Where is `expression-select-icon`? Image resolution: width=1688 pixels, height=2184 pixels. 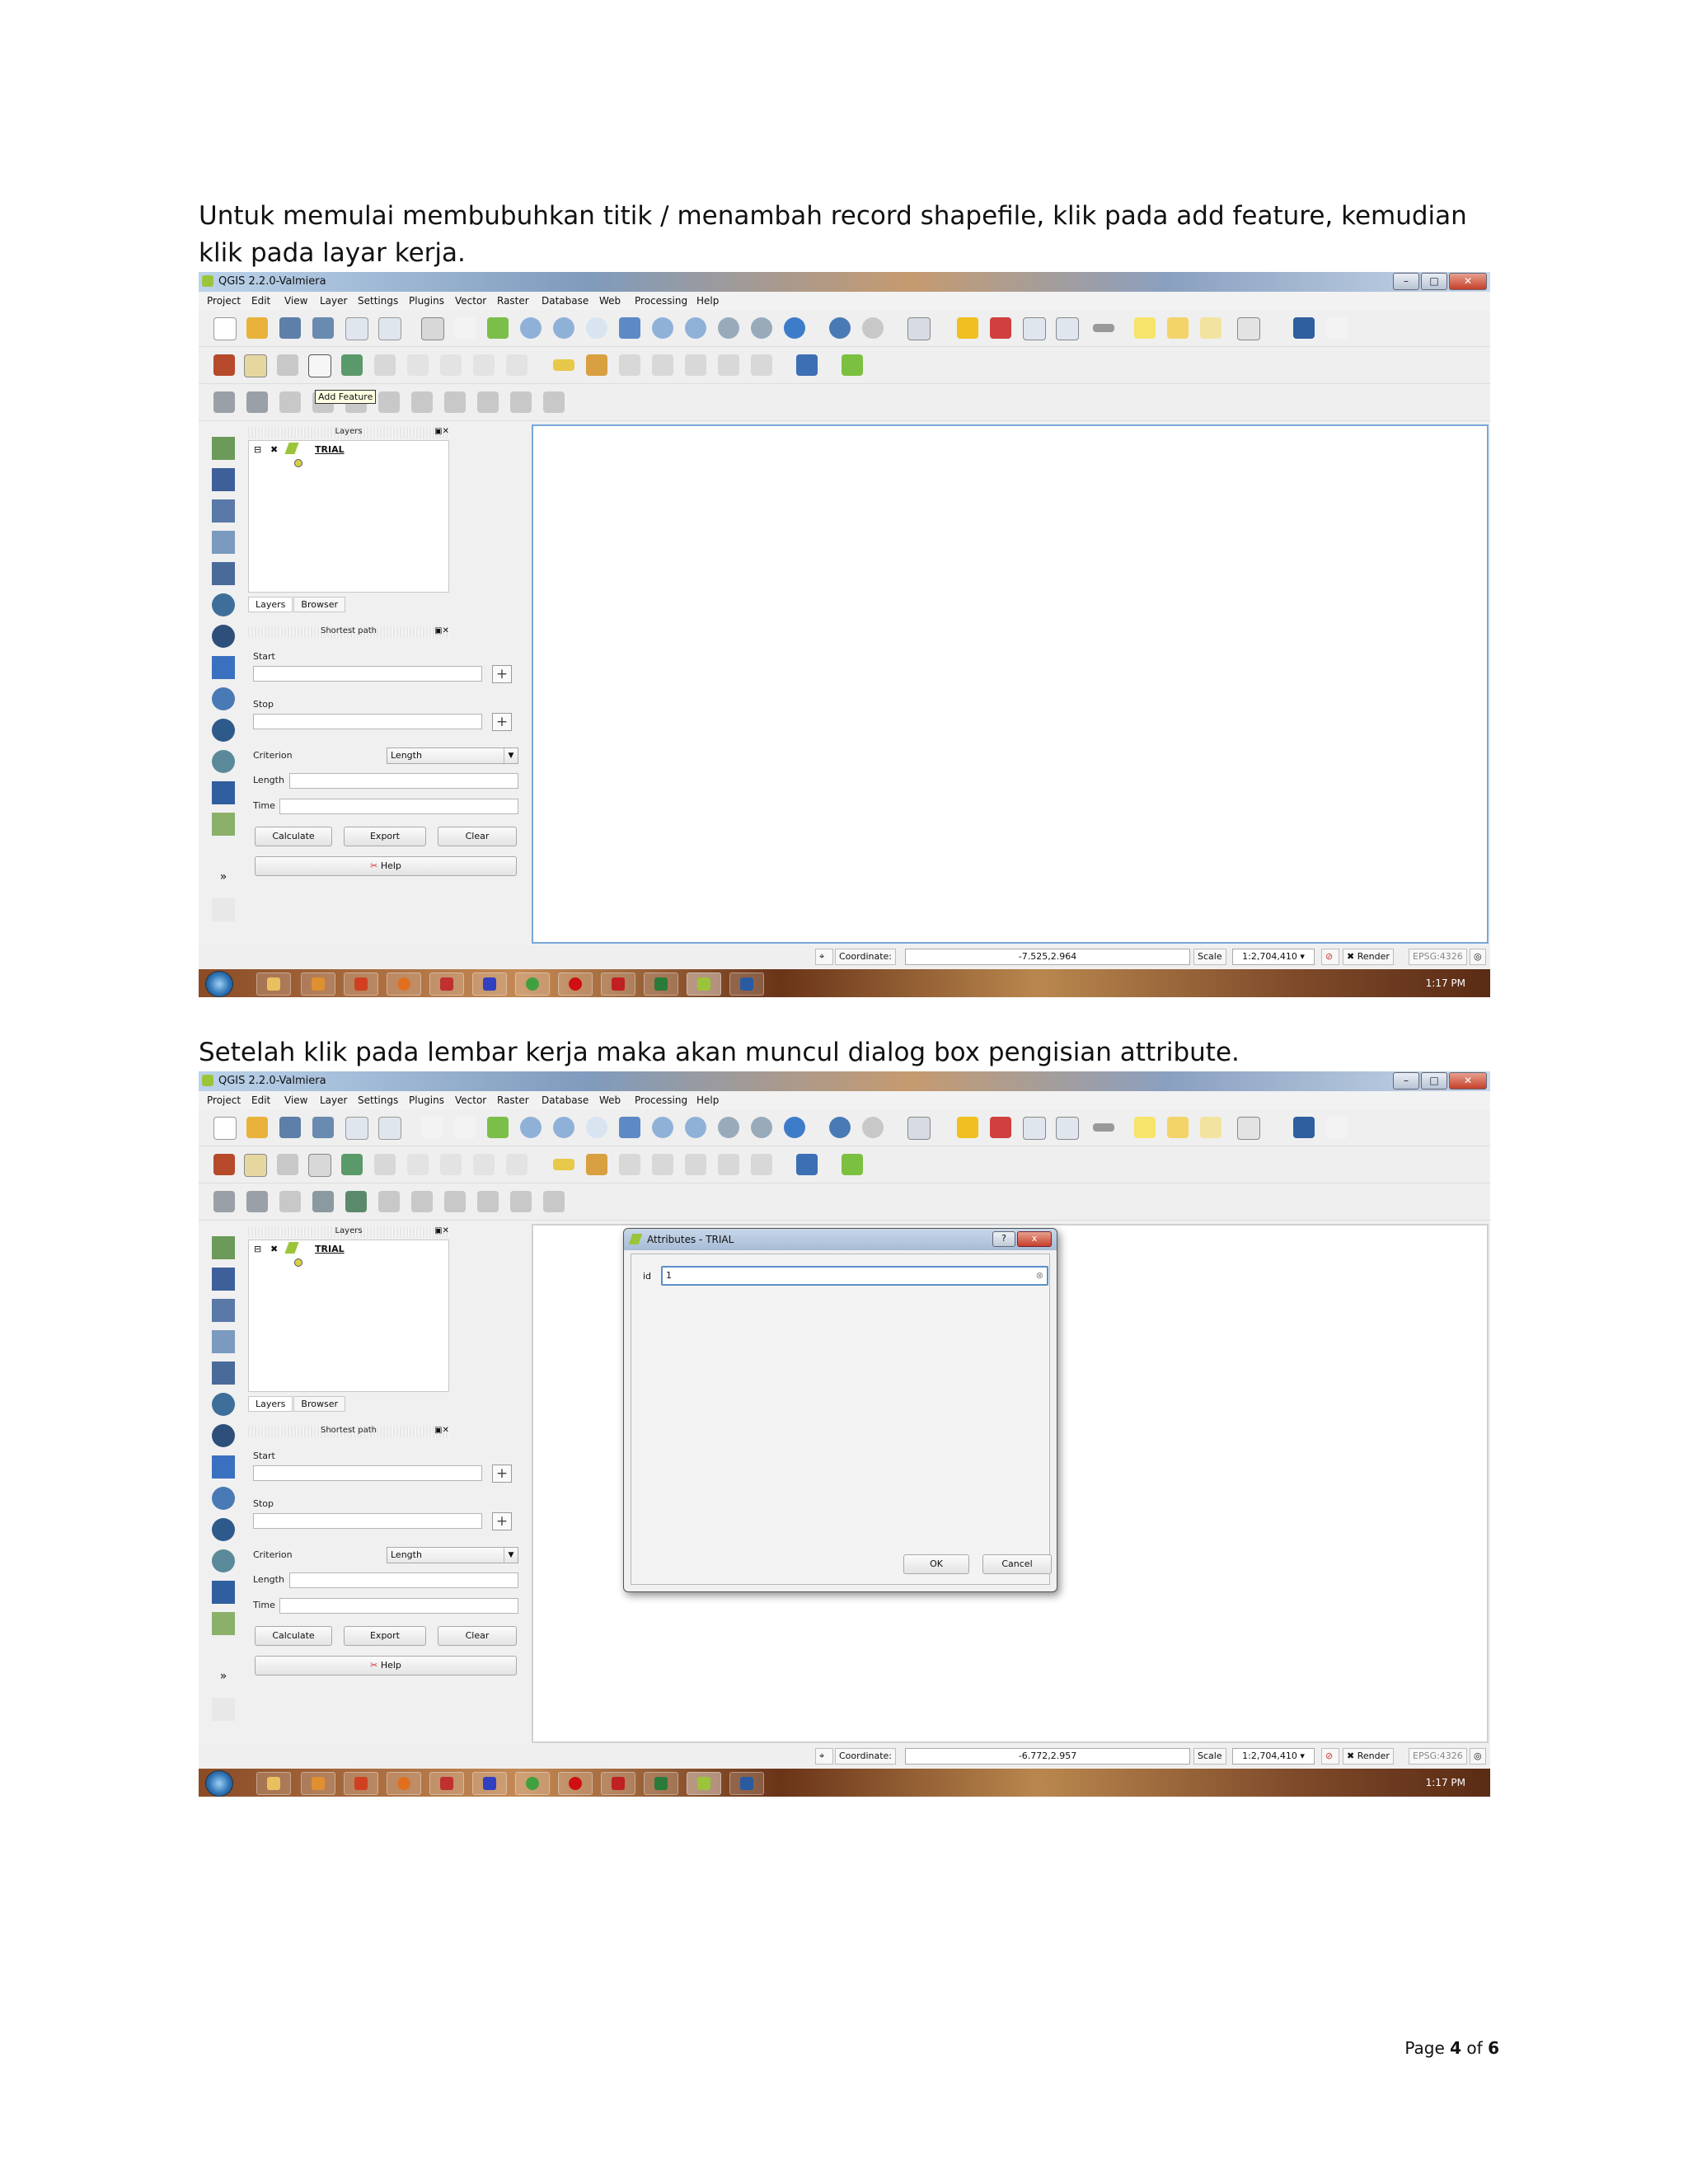
expression-select-icon is located at coordinates (1000, 1127).